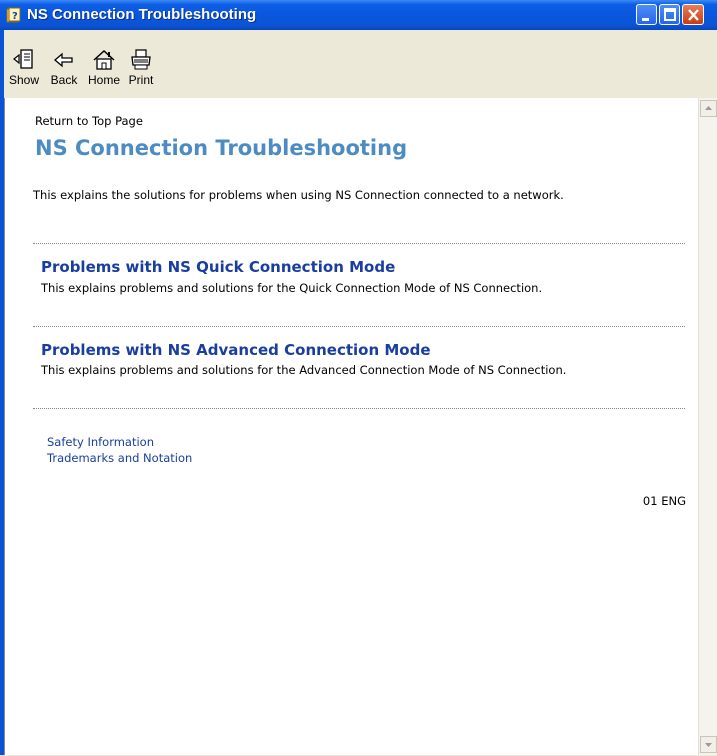 The image size is (717, 756). I want to click on print-label: Print, so click(141, 80).